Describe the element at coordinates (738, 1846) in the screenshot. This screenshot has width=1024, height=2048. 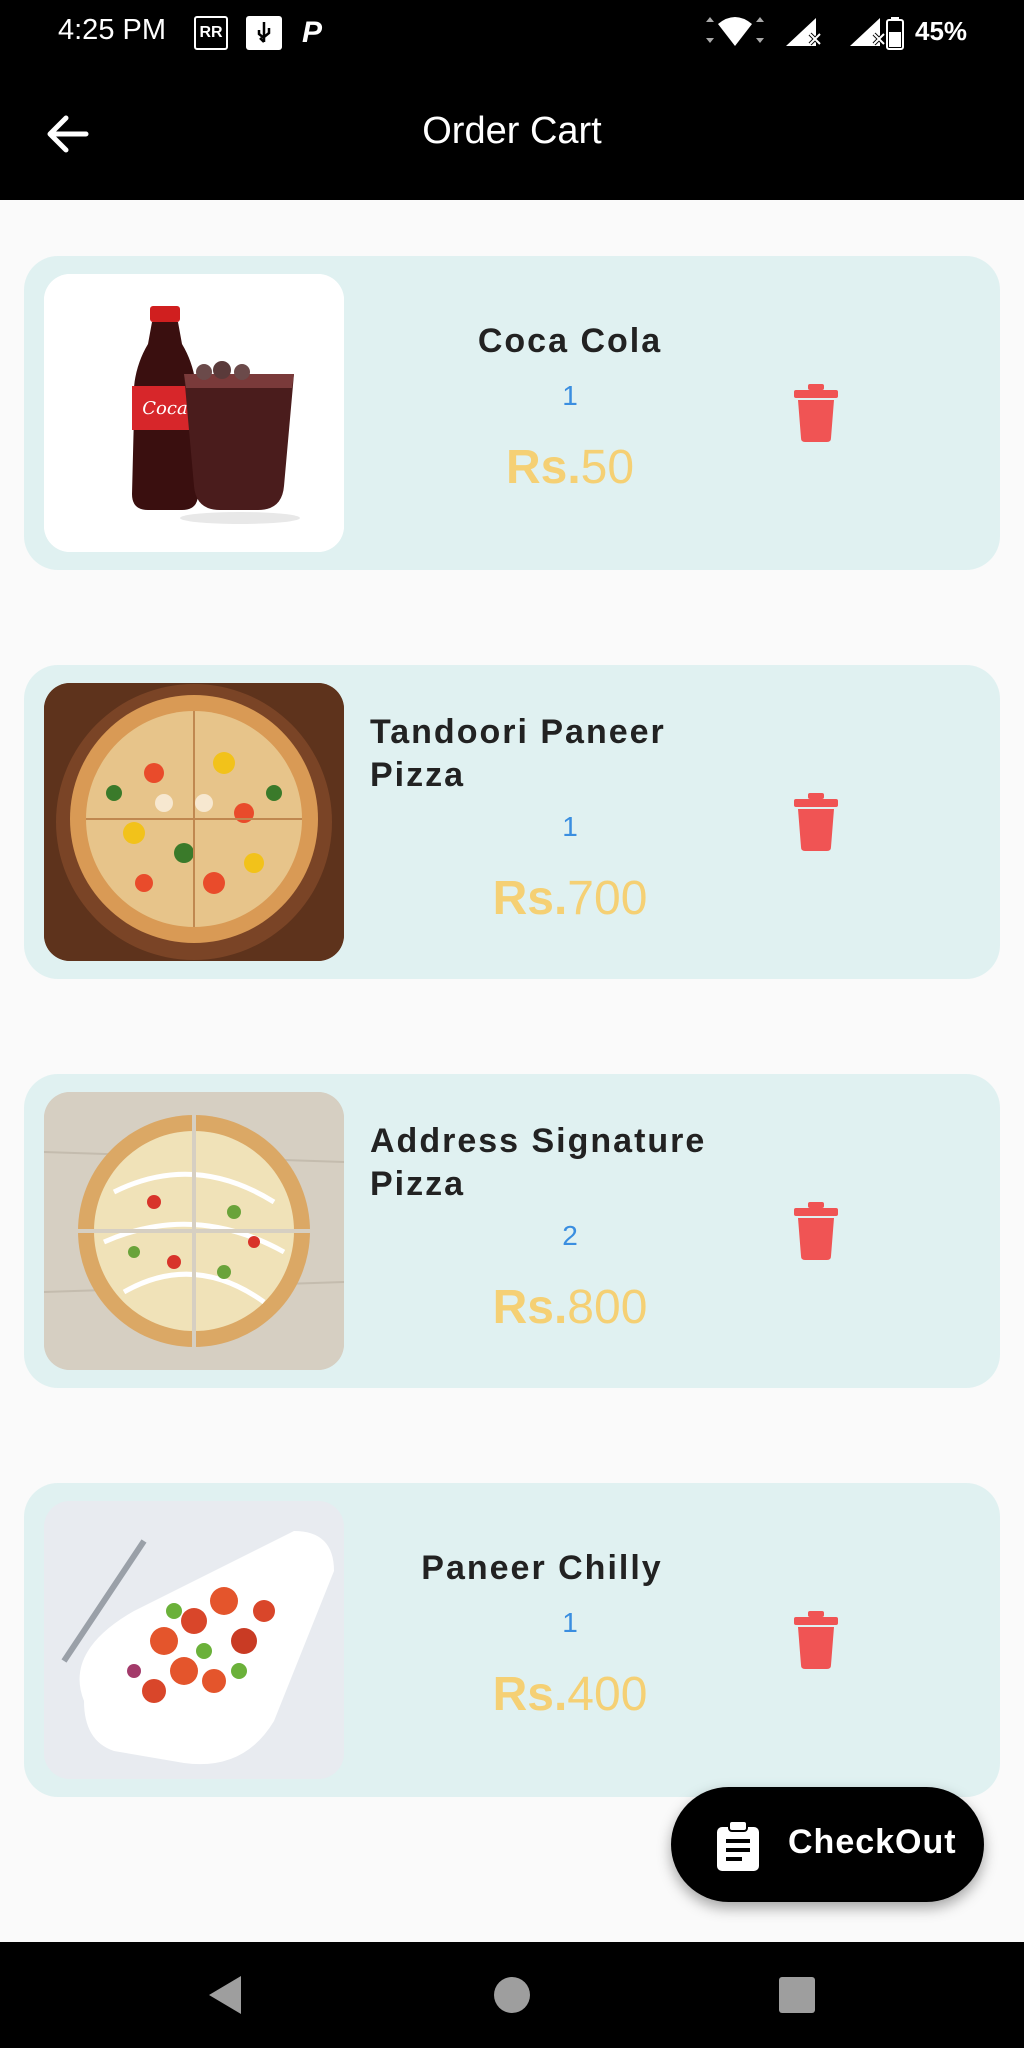
I see `clipboard-icon` at that location.